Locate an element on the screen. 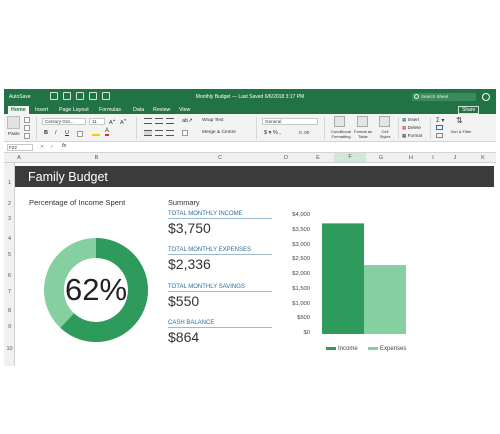 This screenshot has width=500, height=434. bar-expenses is located at coordinates (385, 299).